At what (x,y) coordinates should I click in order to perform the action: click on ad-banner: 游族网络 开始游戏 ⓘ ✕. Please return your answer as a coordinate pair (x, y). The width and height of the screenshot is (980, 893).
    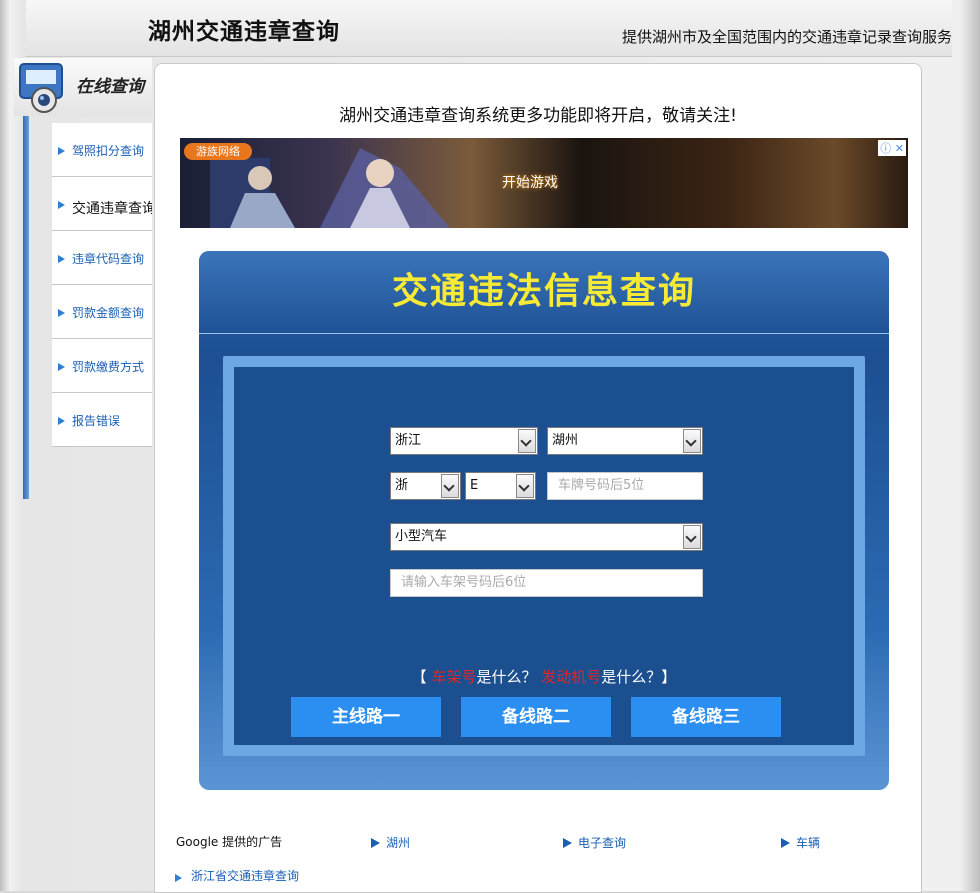
    Looking at the image, I should click on (544, 183).